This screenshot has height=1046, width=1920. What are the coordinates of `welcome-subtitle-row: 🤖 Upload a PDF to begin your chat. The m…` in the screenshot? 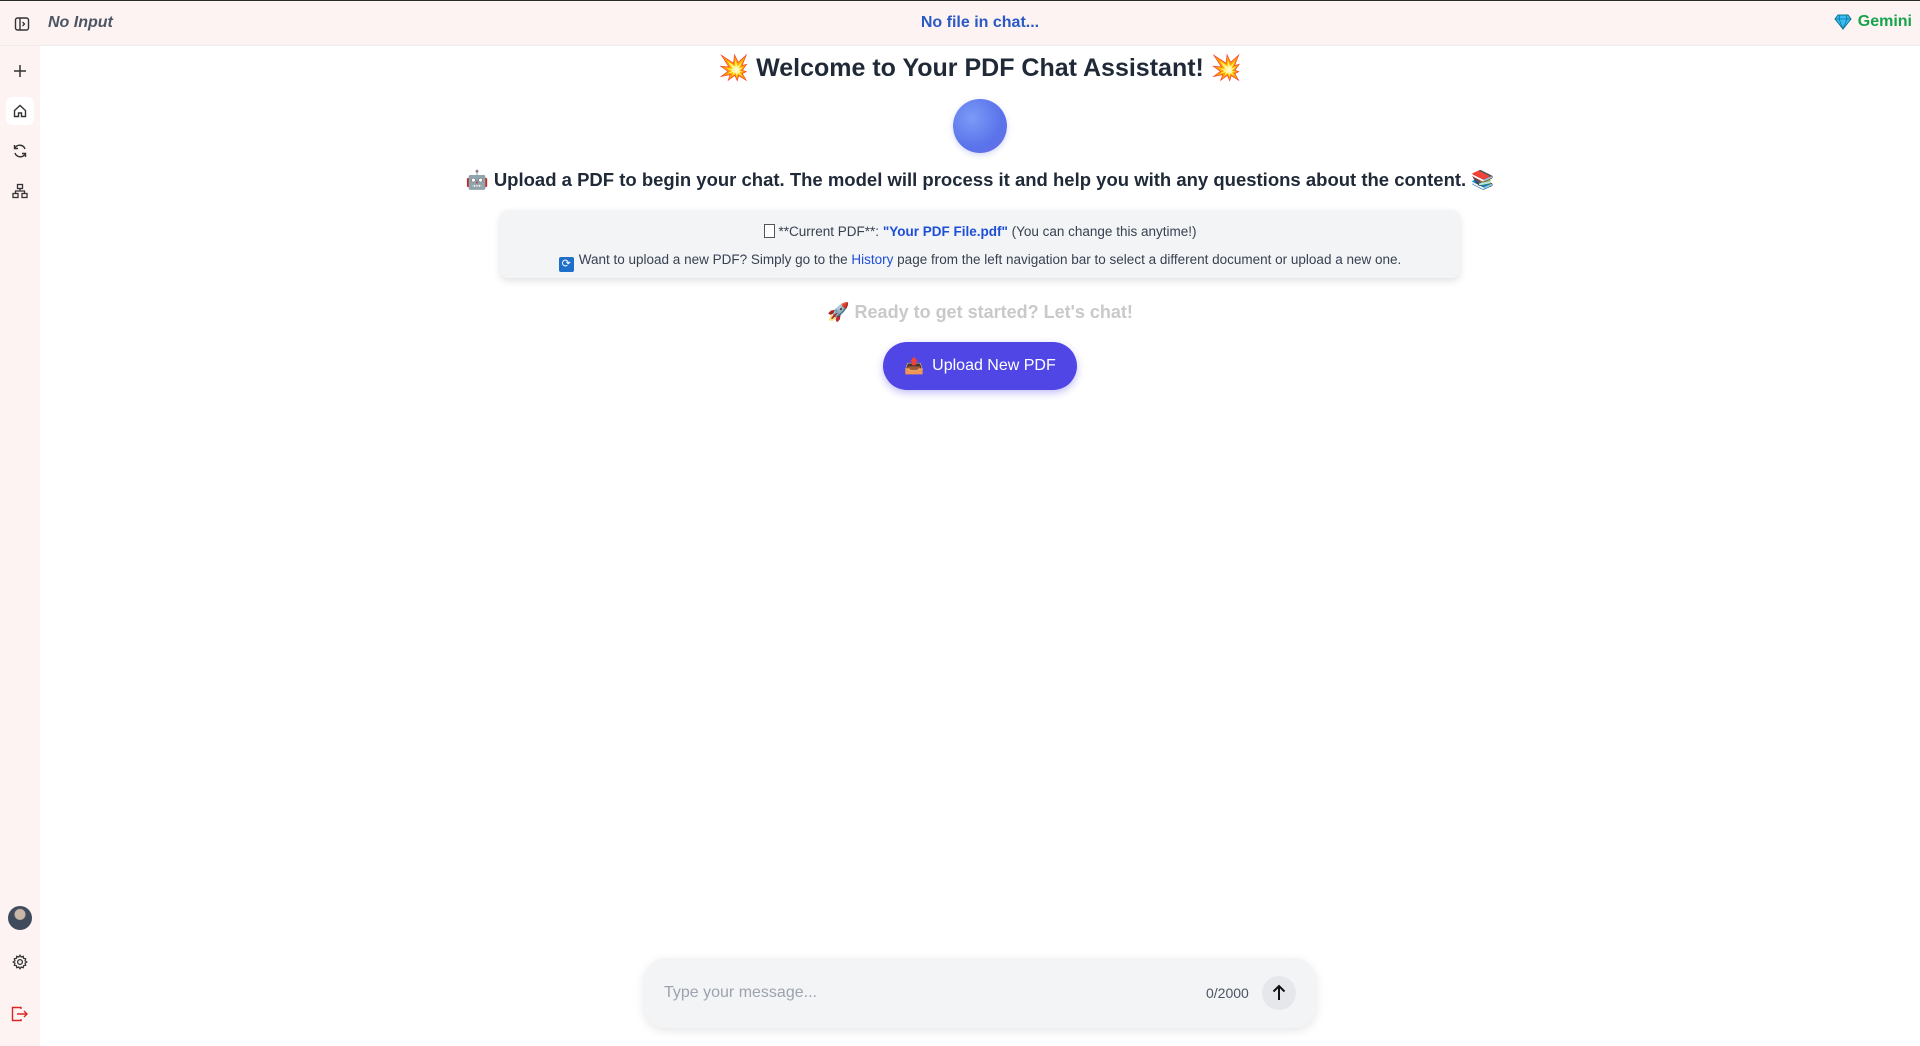 It's located at (980, 180).